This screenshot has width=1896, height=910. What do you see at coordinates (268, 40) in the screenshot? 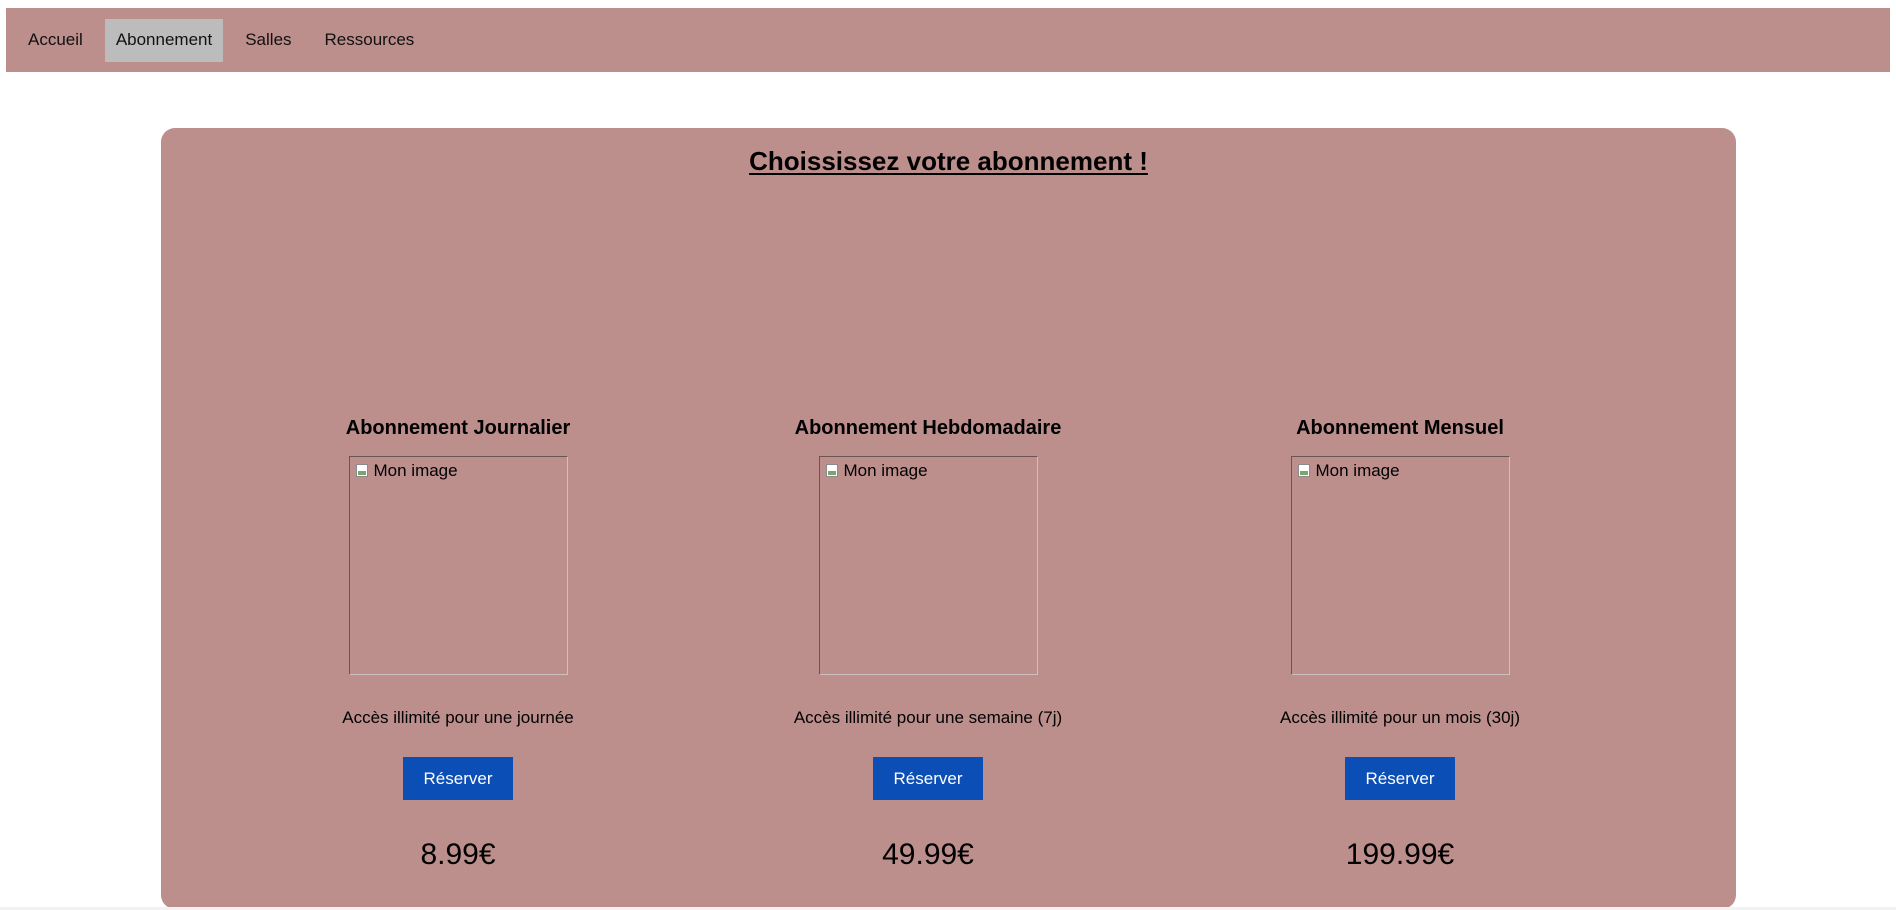
I see `nav-link-salles: Salles` at bounding box center [268, 40].